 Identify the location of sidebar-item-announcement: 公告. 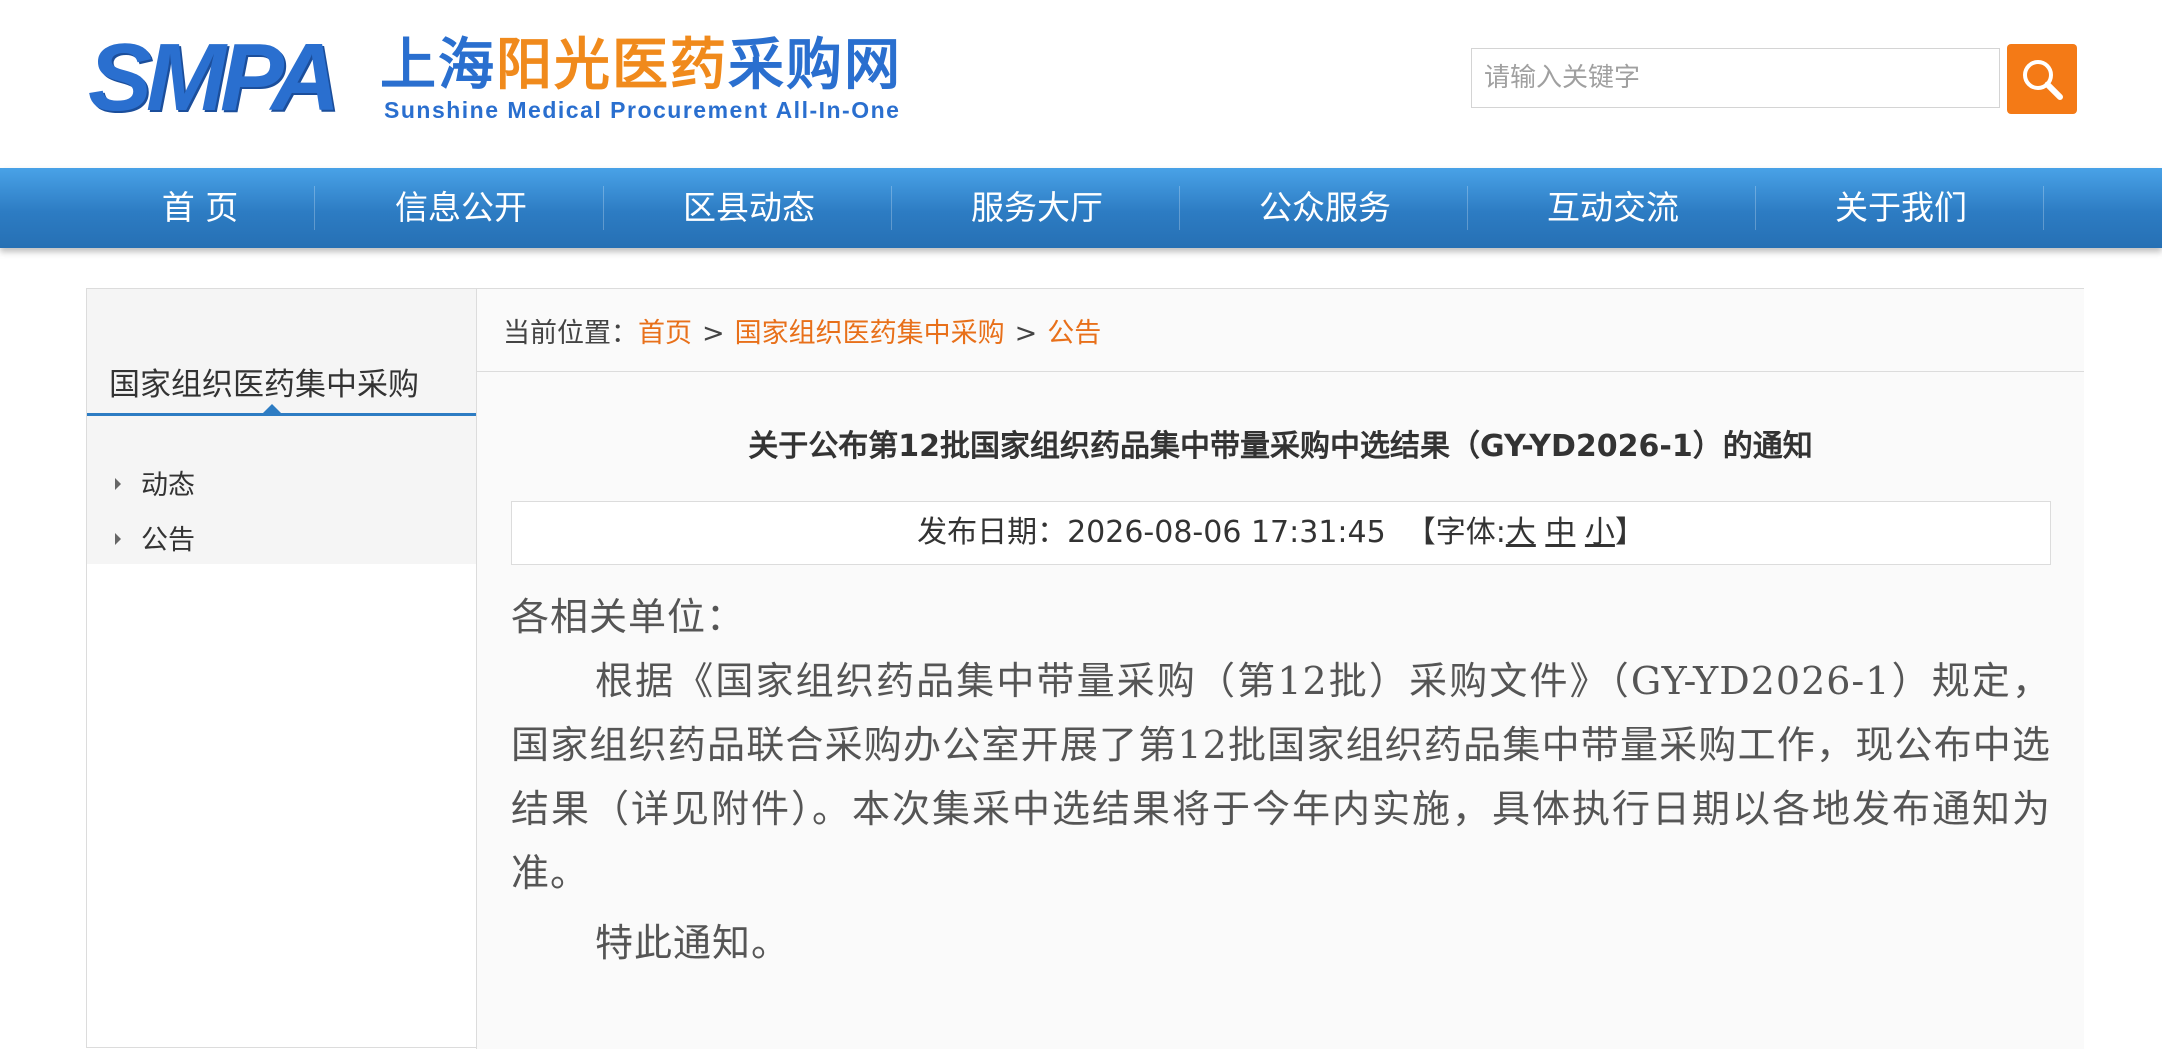
(155, 541).